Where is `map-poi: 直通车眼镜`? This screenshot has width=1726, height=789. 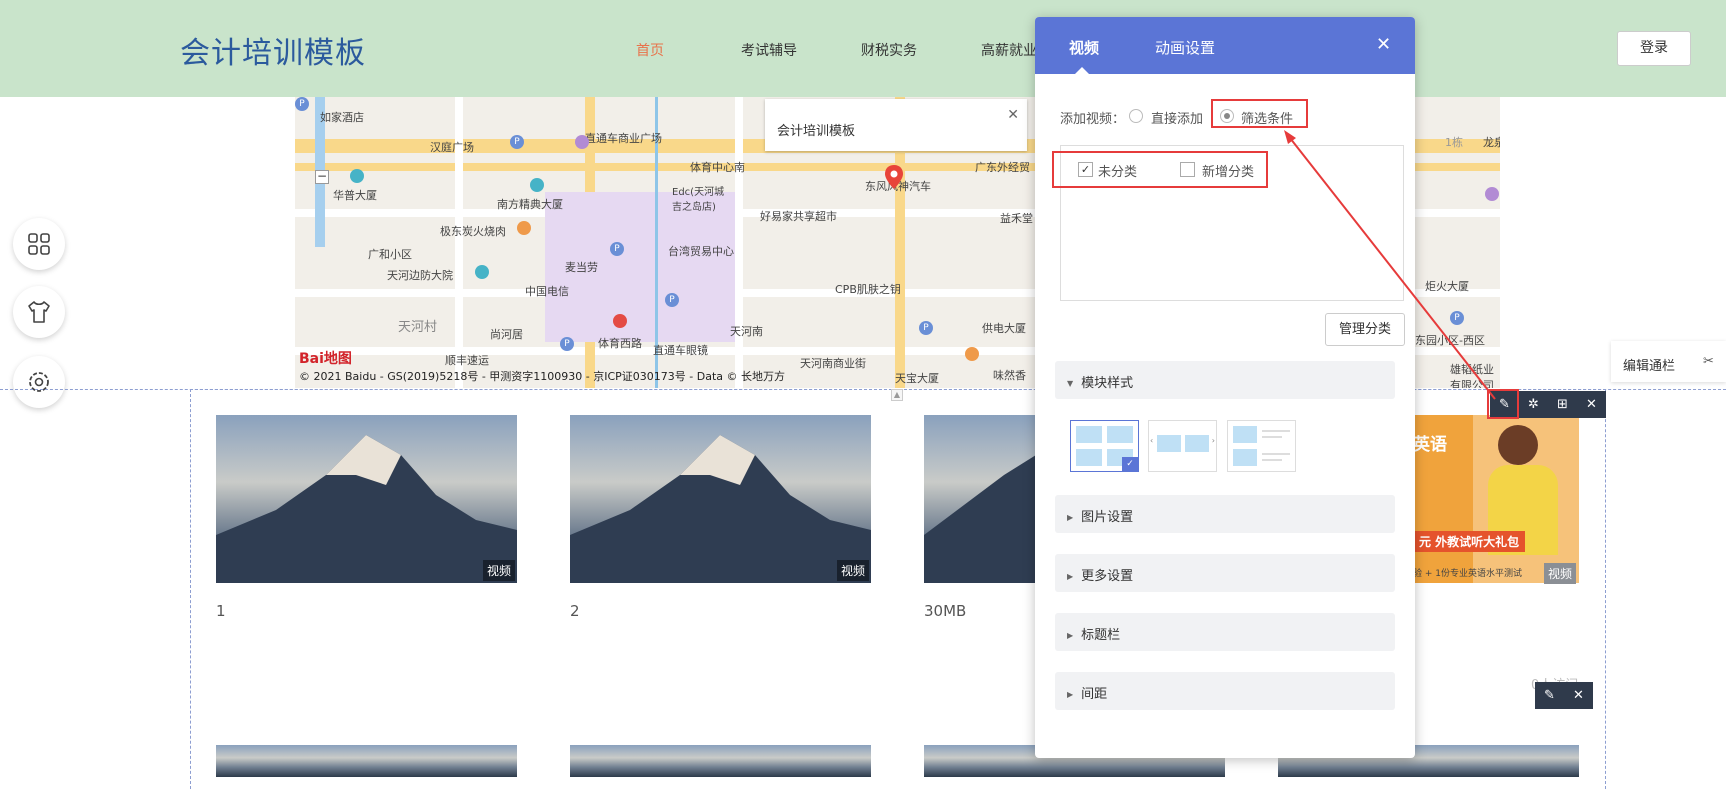 map-poi: 直通车眼镜 is located at coordinates (680, 350).